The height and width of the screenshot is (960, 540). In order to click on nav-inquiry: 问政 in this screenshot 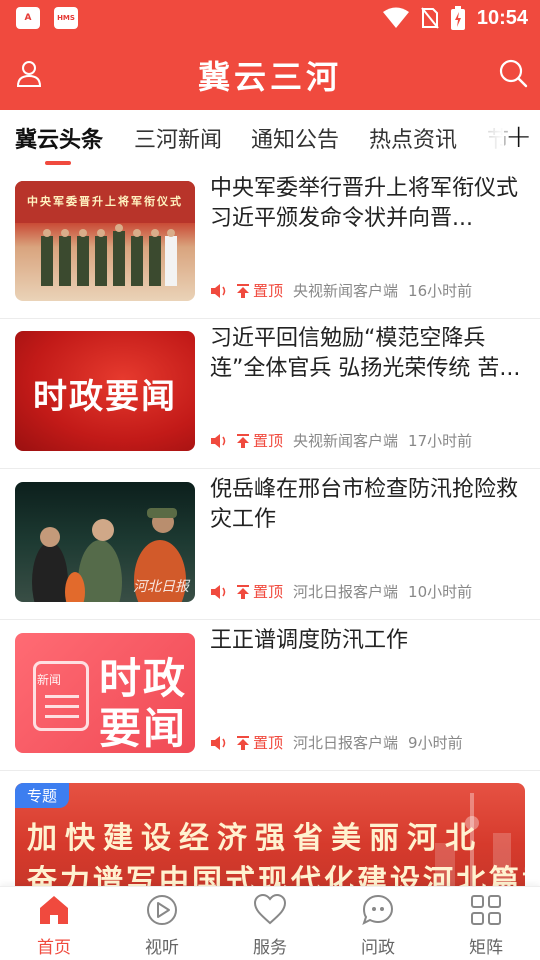, I will do `click(378, 925)`.